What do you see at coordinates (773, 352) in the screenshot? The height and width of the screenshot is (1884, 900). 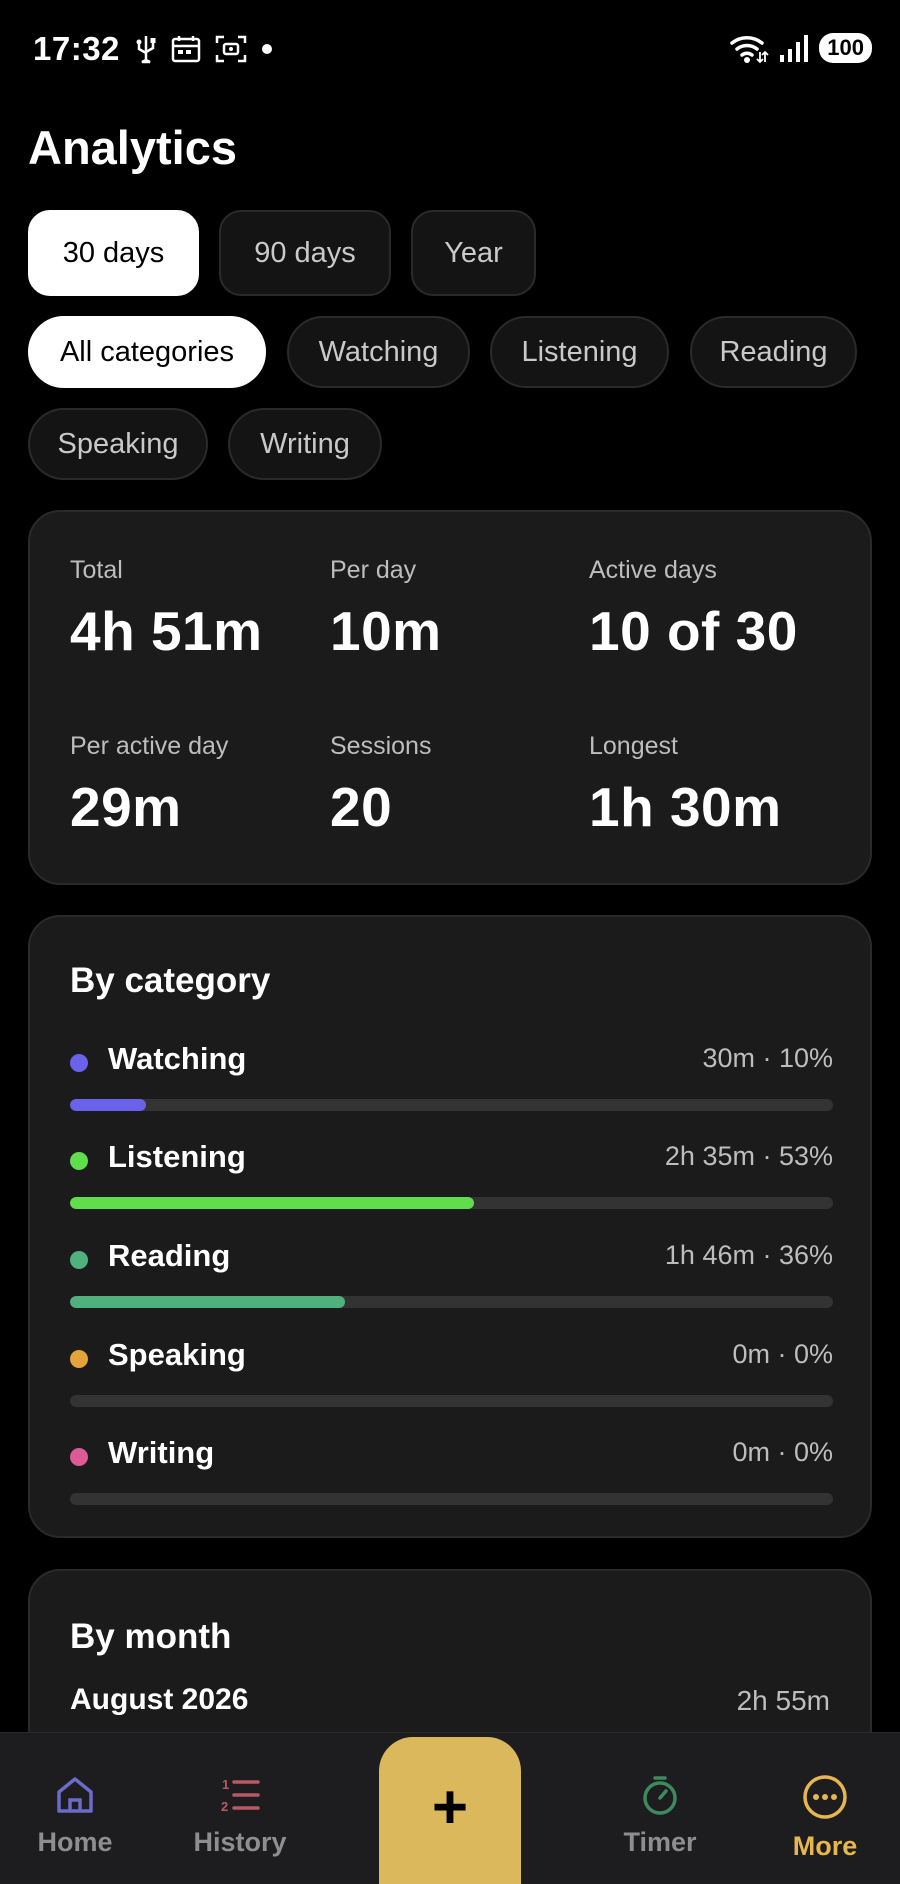 I see `filter-reading-chip: Reading` at bounding box center [773, 352].